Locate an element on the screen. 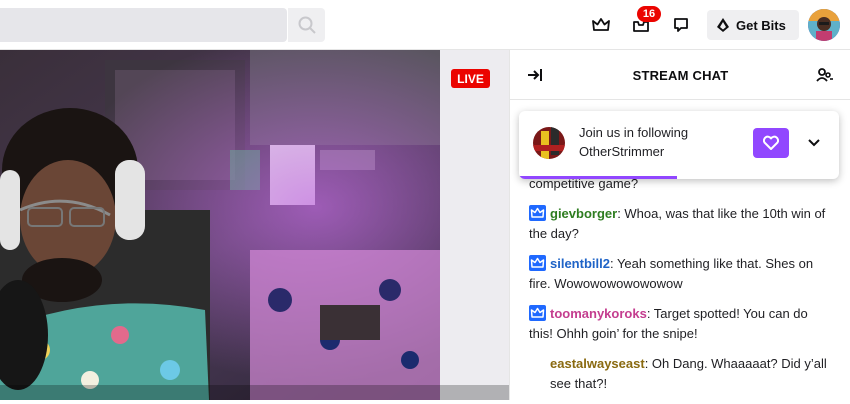 This screenshot has width=850, height=404. whispers-button is located at coordinates (681, 25).